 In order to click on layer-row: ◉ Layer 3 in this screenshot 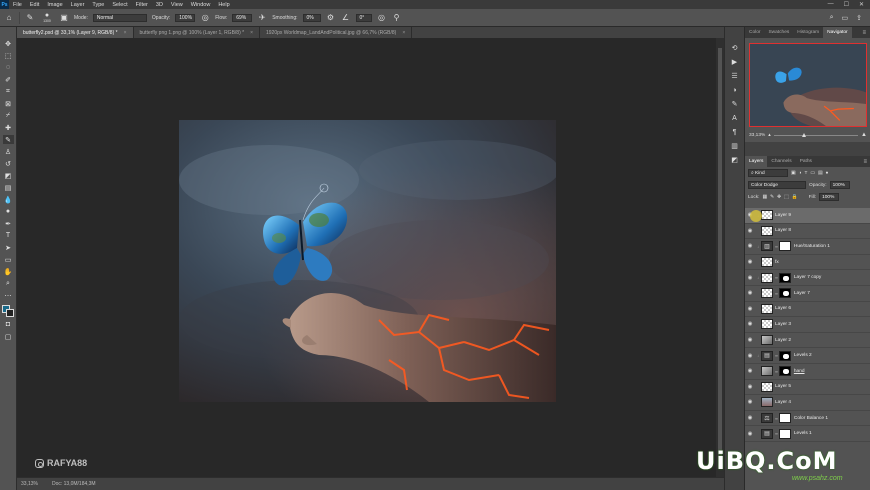, I will do `click(807, 325)`.